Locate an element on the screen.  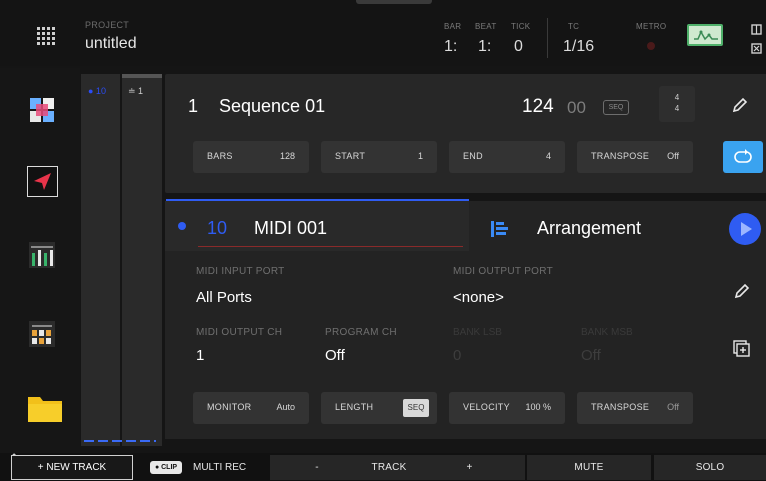
bank-lsb-value: 0 is located at coordinates (457, 355).